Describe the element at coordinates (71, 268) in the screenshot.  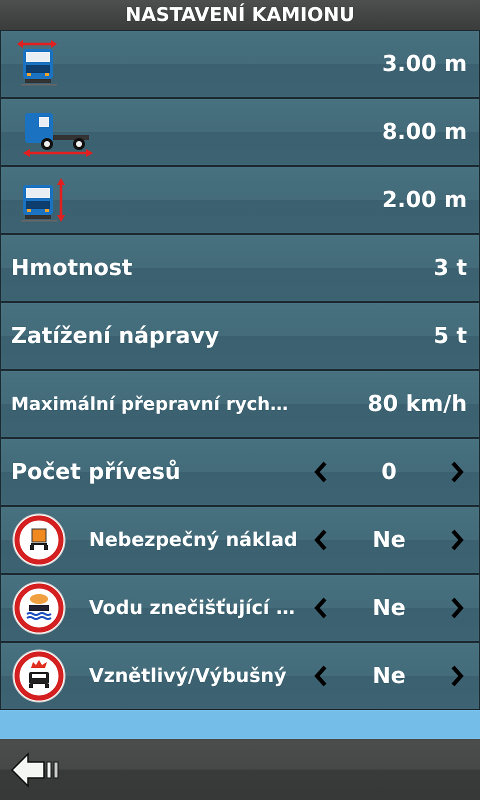
I see `setting-label: Hmotnost` at that location.